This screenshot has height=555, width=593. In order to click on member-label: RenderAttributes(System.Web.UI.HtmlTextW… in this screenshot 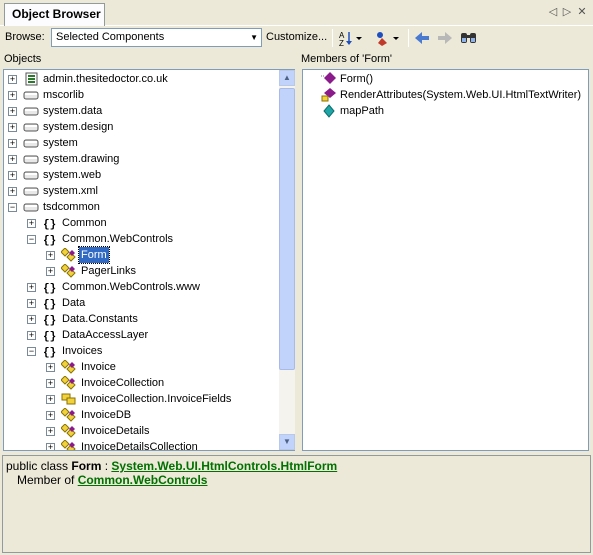, I will do `click(460, 95)`.